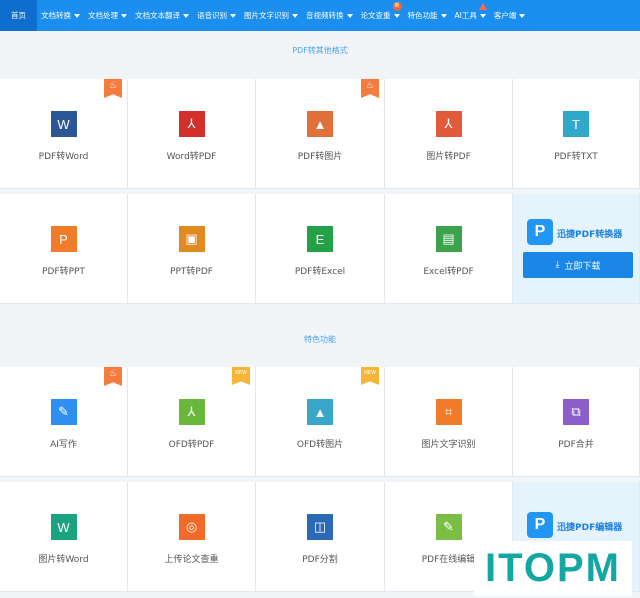 The image size is (640, 598). What do you see at coordinates (320, 124) in the screenshot?
I see `image-icon: ▲` at bounding box center [320, 124].